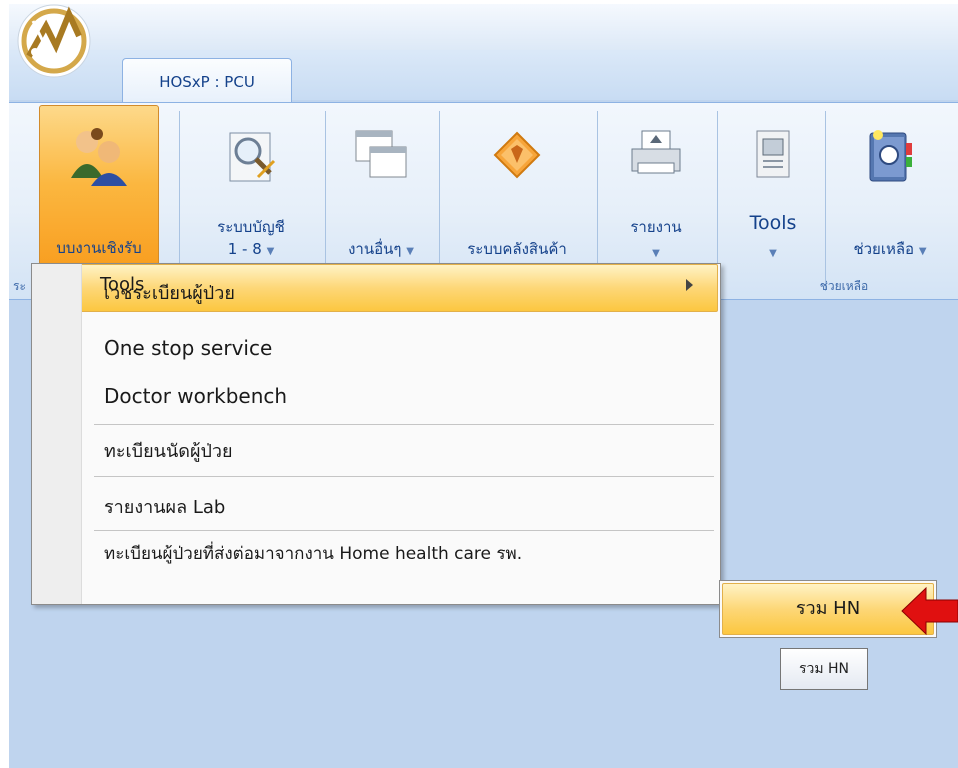  Describe the element at coordinates (400, 348) in the screenshot. I see `menu-item-one-stop-service: One stop service` at that location.